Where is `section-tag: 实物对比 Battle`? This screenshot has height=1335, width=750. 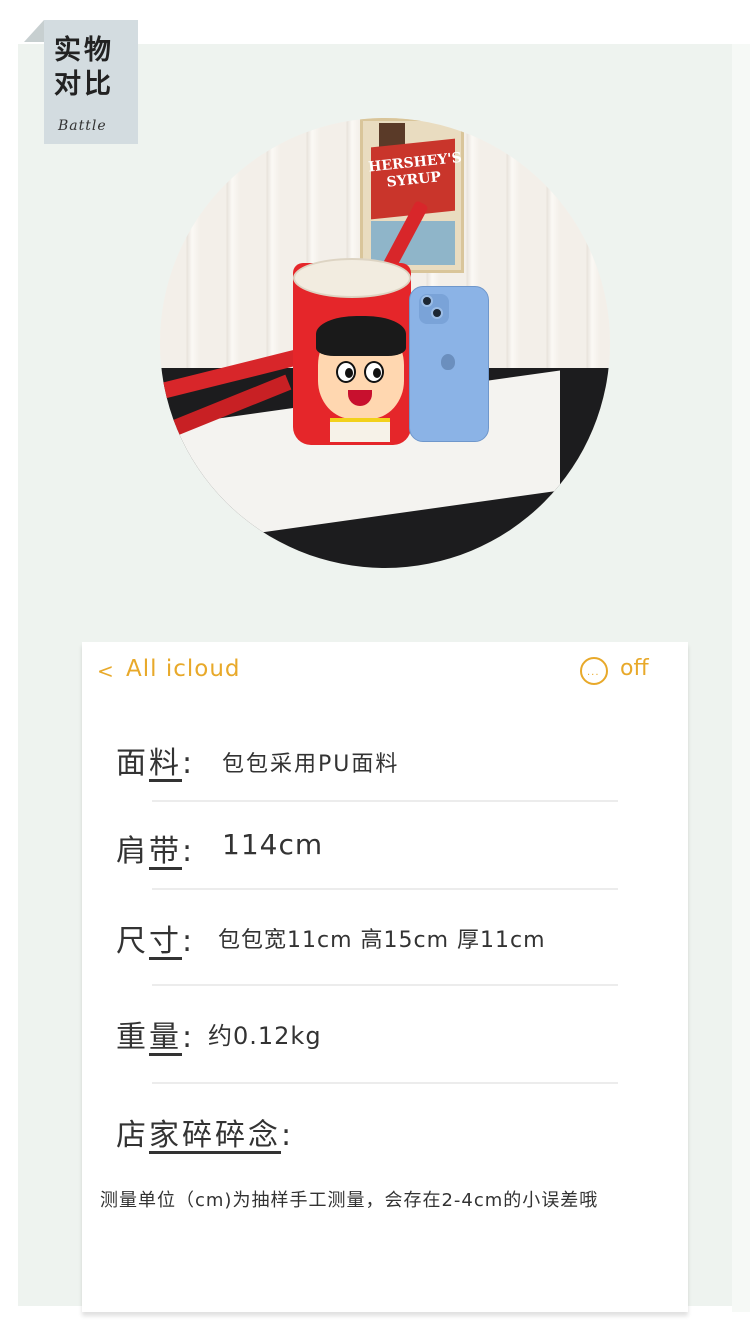 section-tag: 实物对比 Battle is located at coordinates (91, 82).